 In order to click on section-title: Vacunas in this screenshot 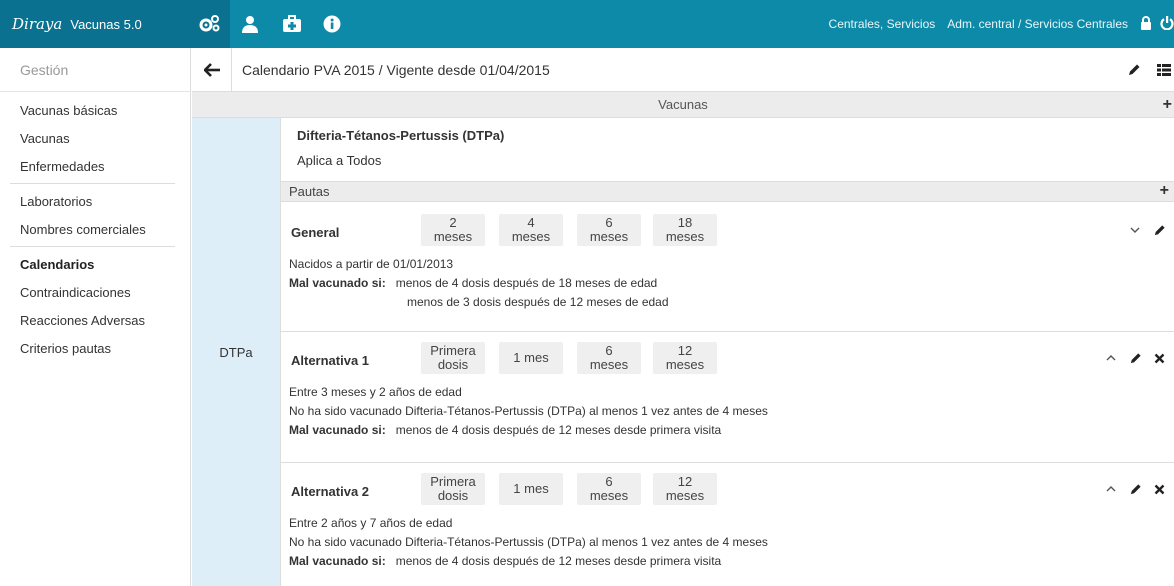, I will do `click(683, 104)`.